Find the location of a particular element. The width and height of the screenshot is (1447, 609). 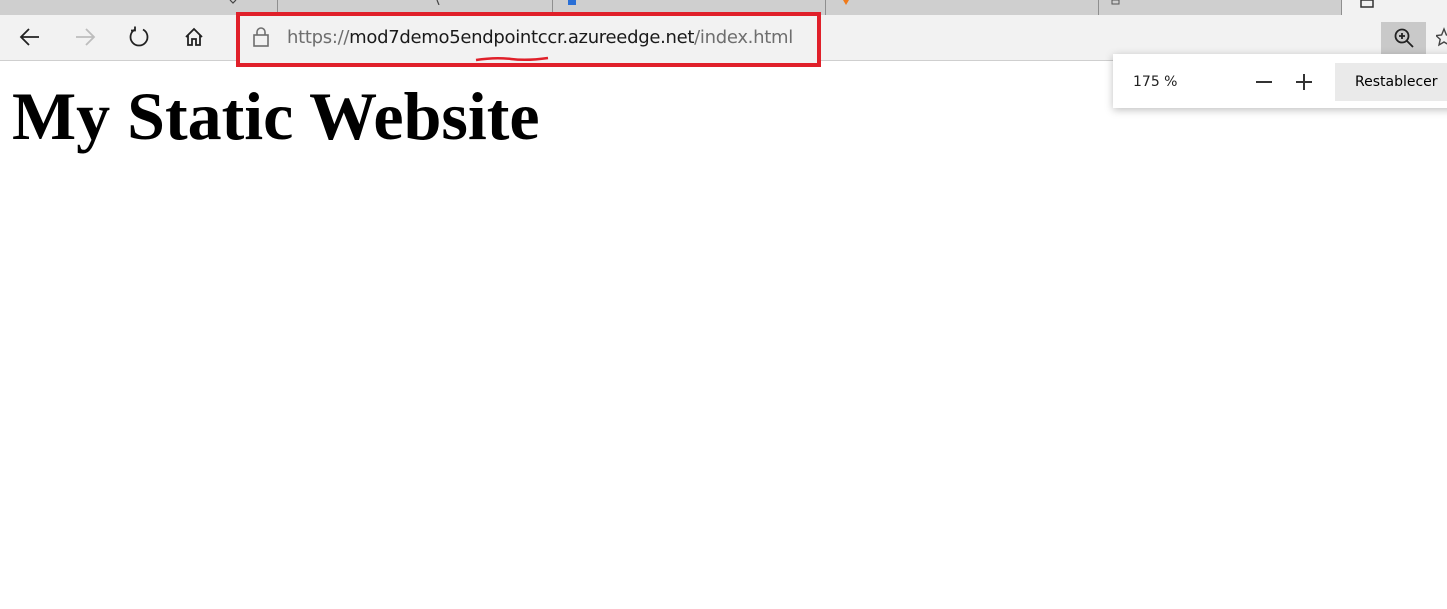

home-button is located at coordinates (194, 37).